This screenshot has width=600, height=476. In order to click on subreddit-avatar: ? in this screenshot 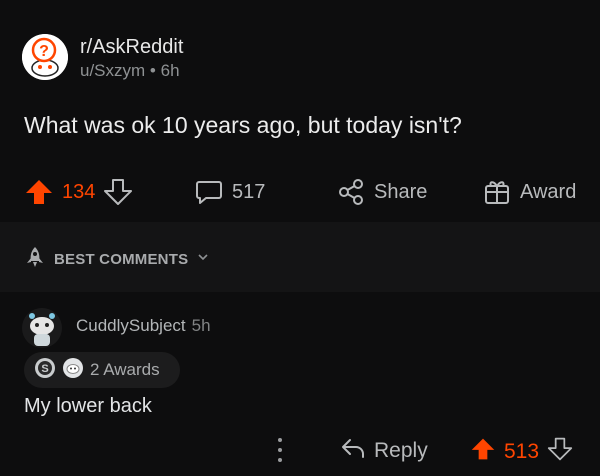, I will do `click(45, 57)`.